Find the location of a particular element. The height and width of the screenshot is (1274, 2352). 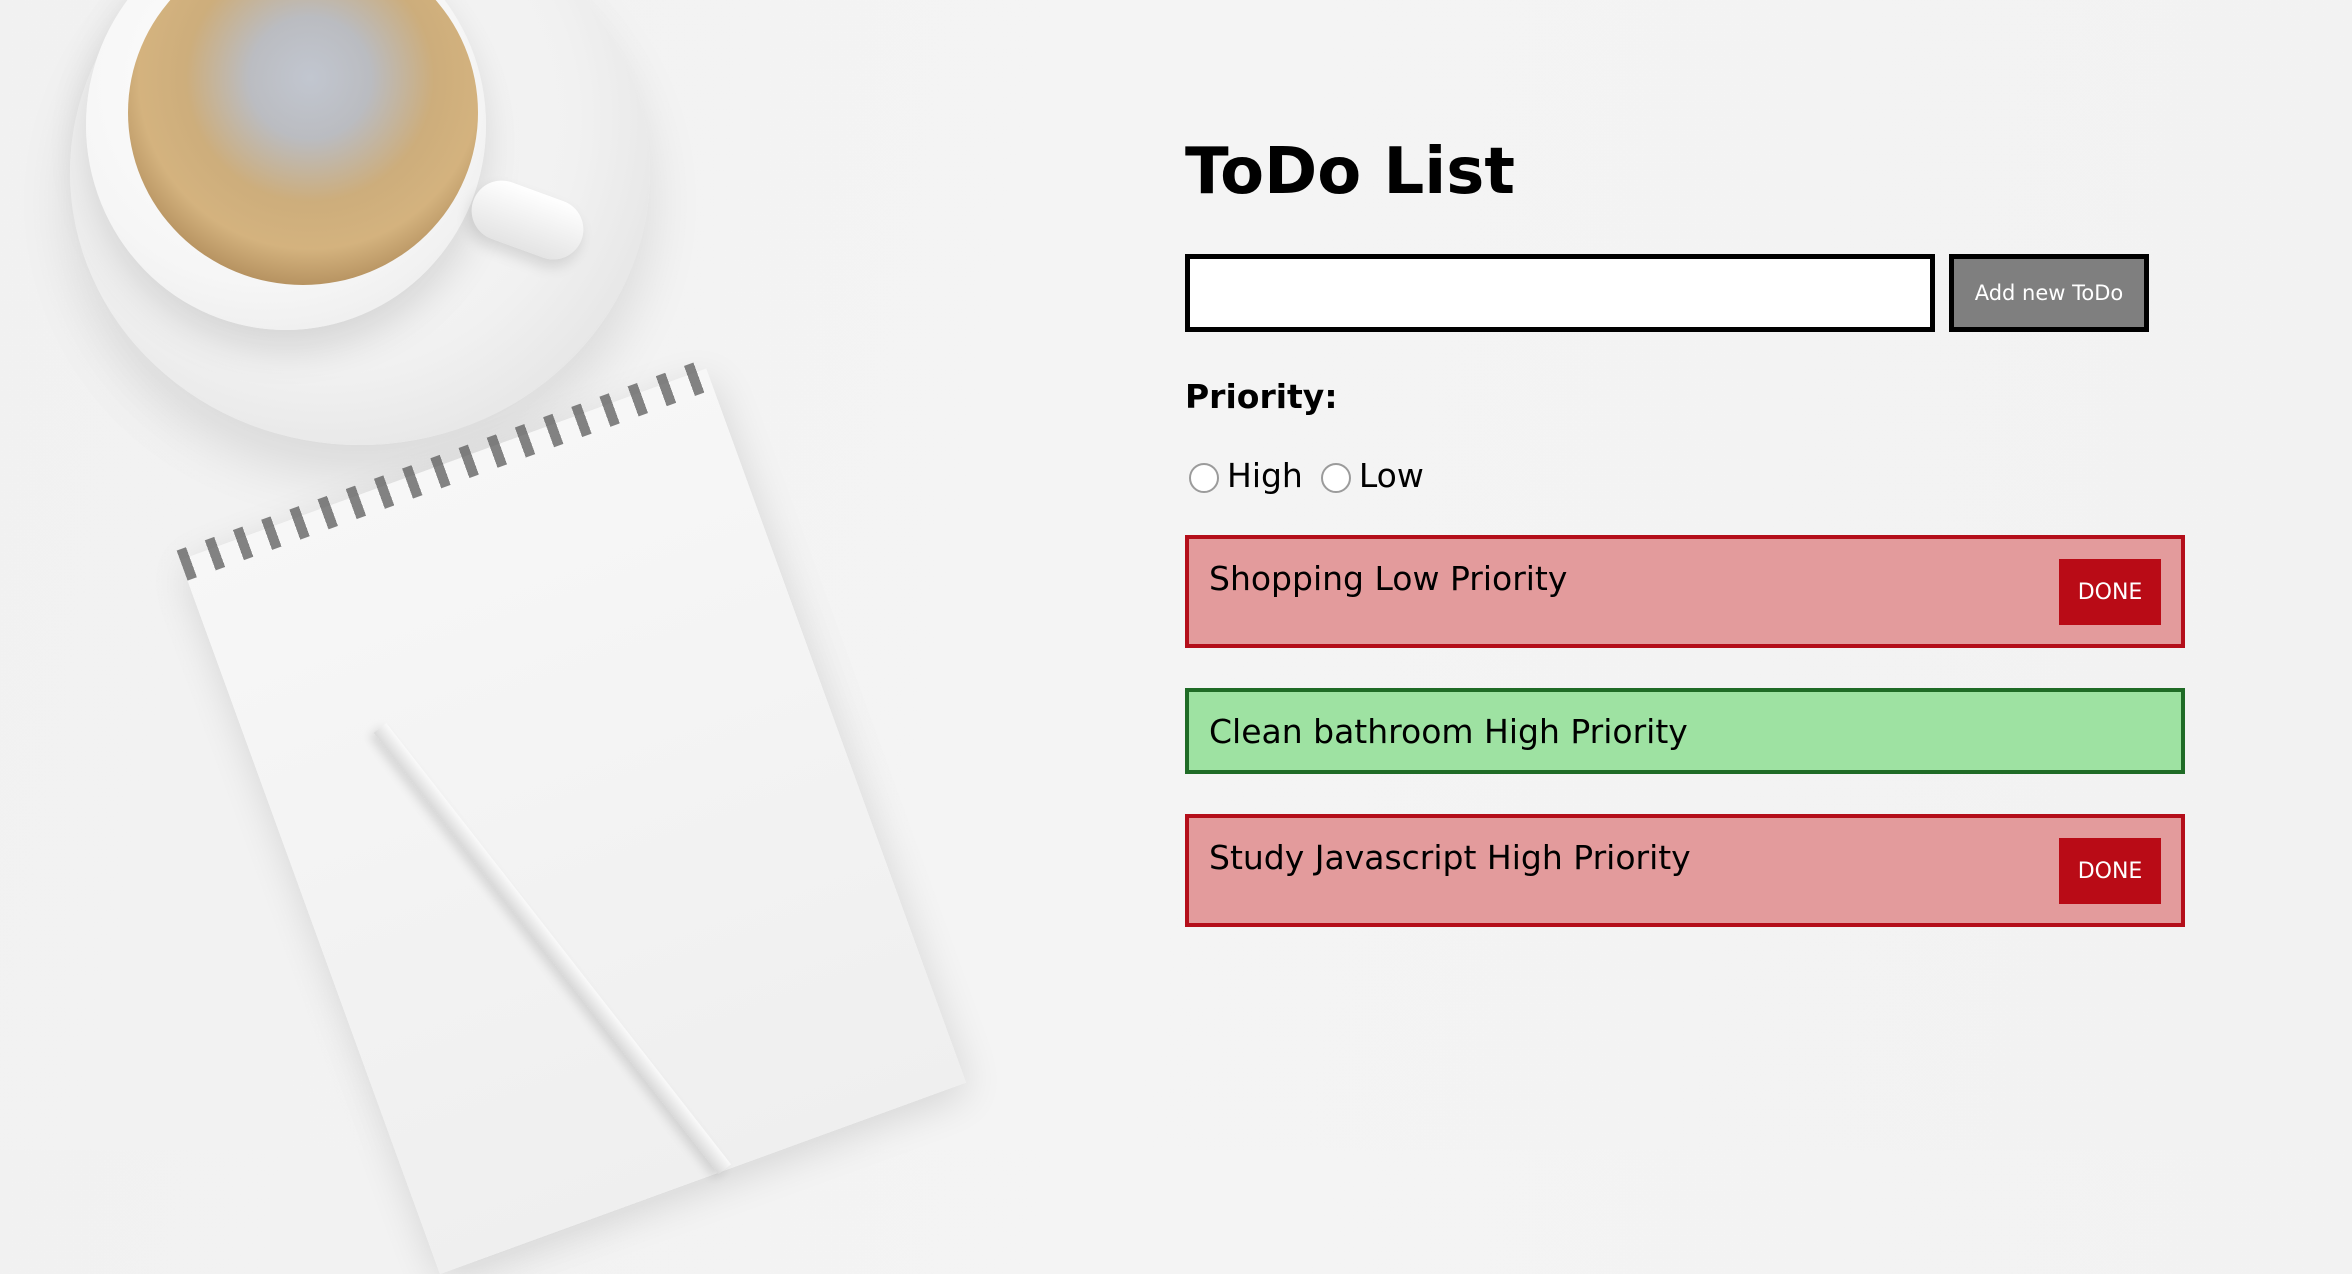

todo-input is located at coordinates (1560, 293).